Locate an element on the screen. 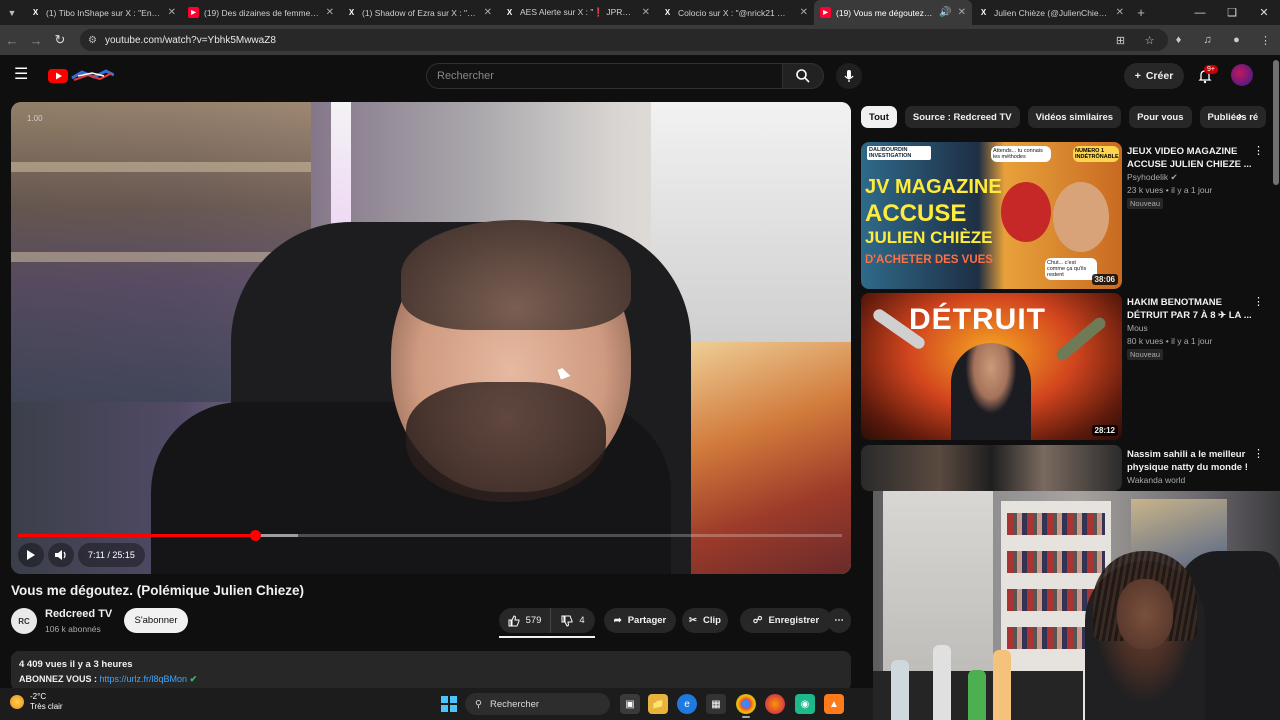 The width and height of the screenshot is (1280, 720). recommendation-channel: Psyhodelik ✔ is located at coordinates (1152, 177).